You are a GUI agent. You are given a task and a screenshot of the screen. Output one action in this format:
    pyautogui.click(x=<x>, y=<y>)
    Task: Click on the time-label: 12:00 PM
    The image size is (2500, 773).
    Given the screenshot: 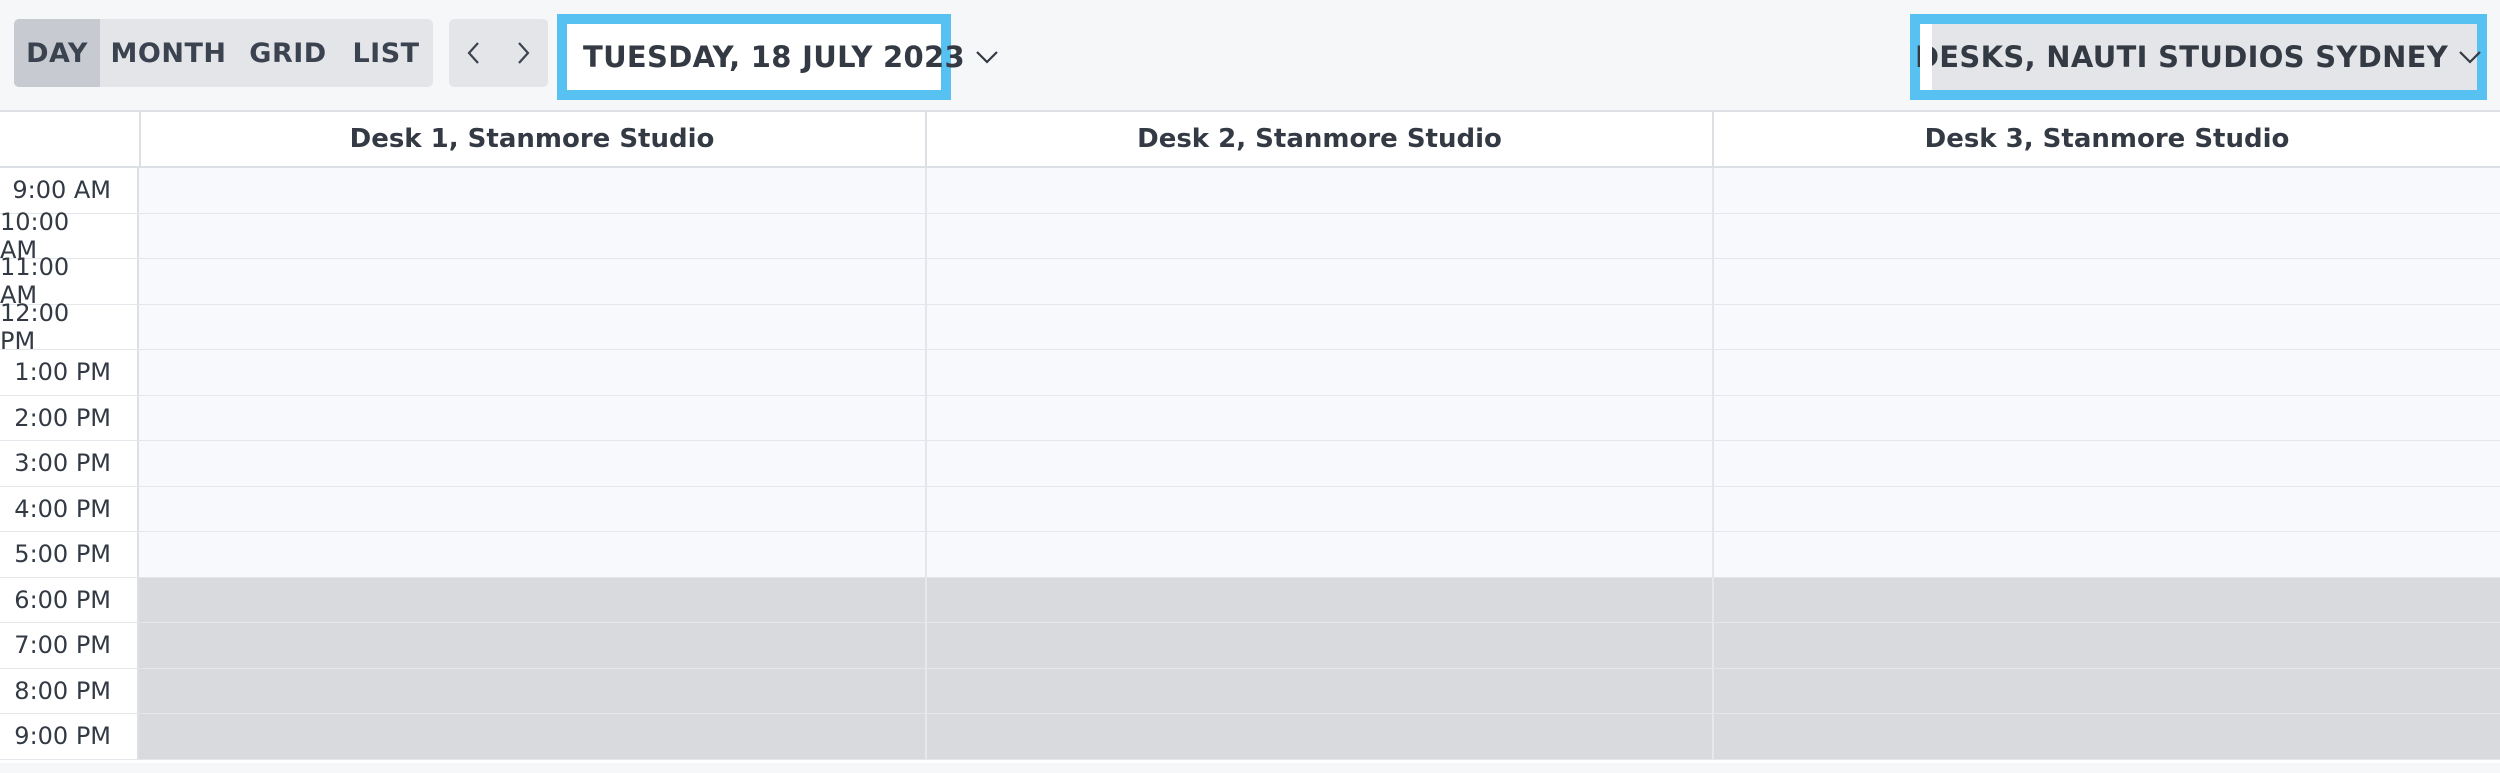 What is the action you would take?
    pyautogui.click(x=69, y=327)
    